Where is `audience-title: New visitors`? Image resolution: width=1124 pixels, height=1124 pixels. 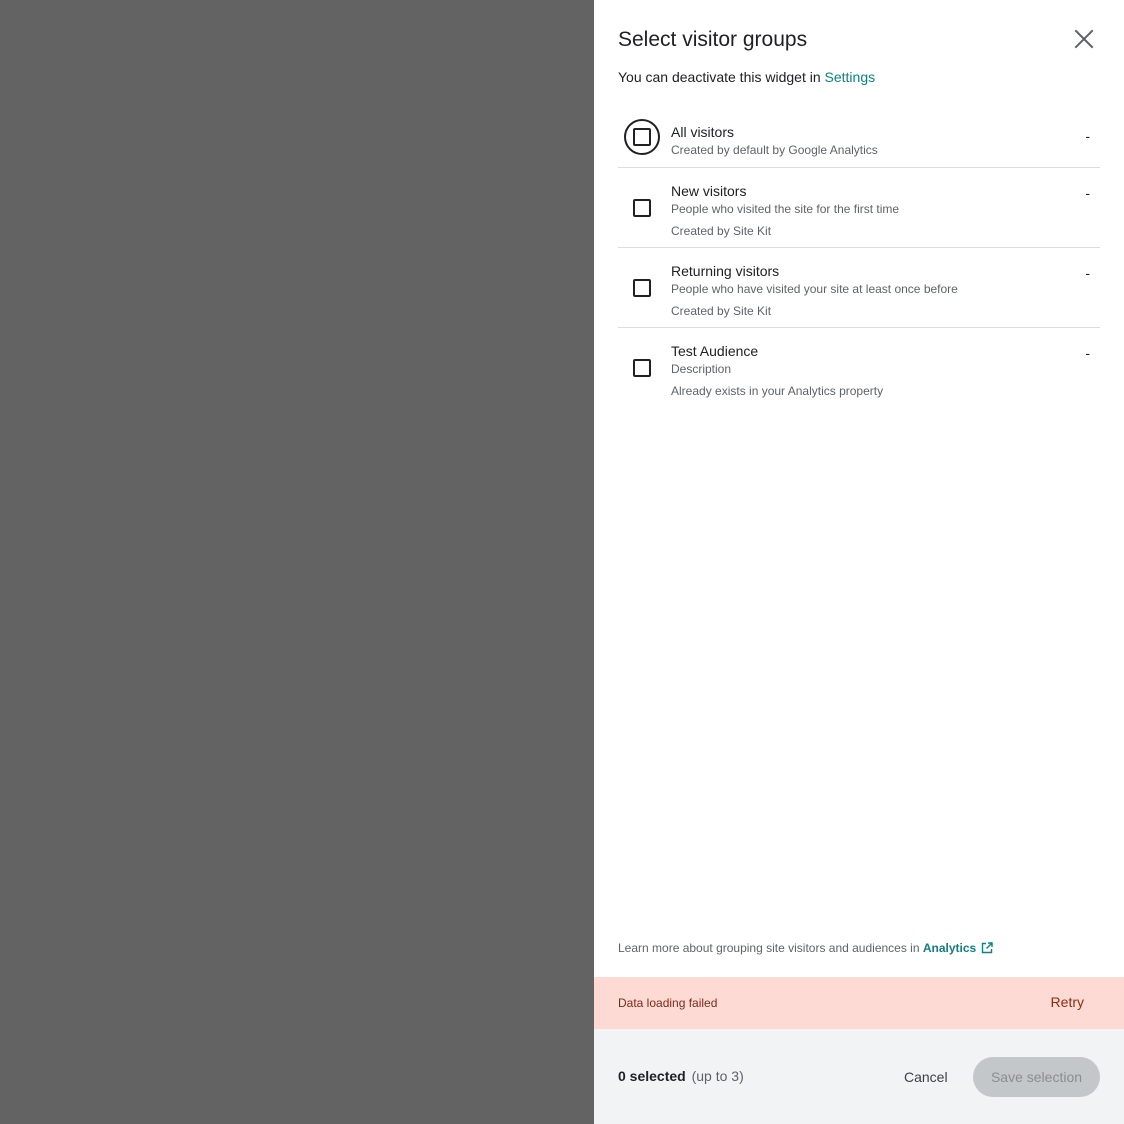
audience-title: New visitors is located at coordinates (709, 191).